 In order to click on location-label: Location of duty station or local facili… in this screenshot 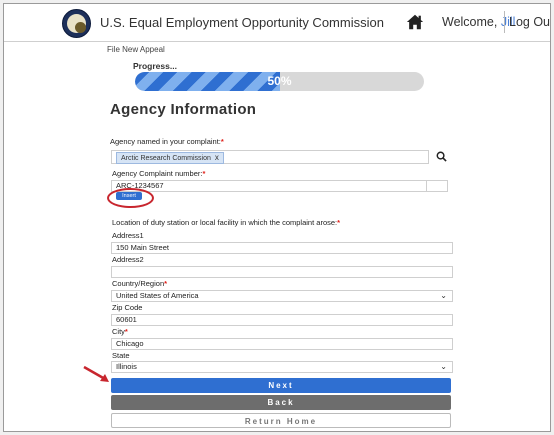, I will do `click(226, 222)`.